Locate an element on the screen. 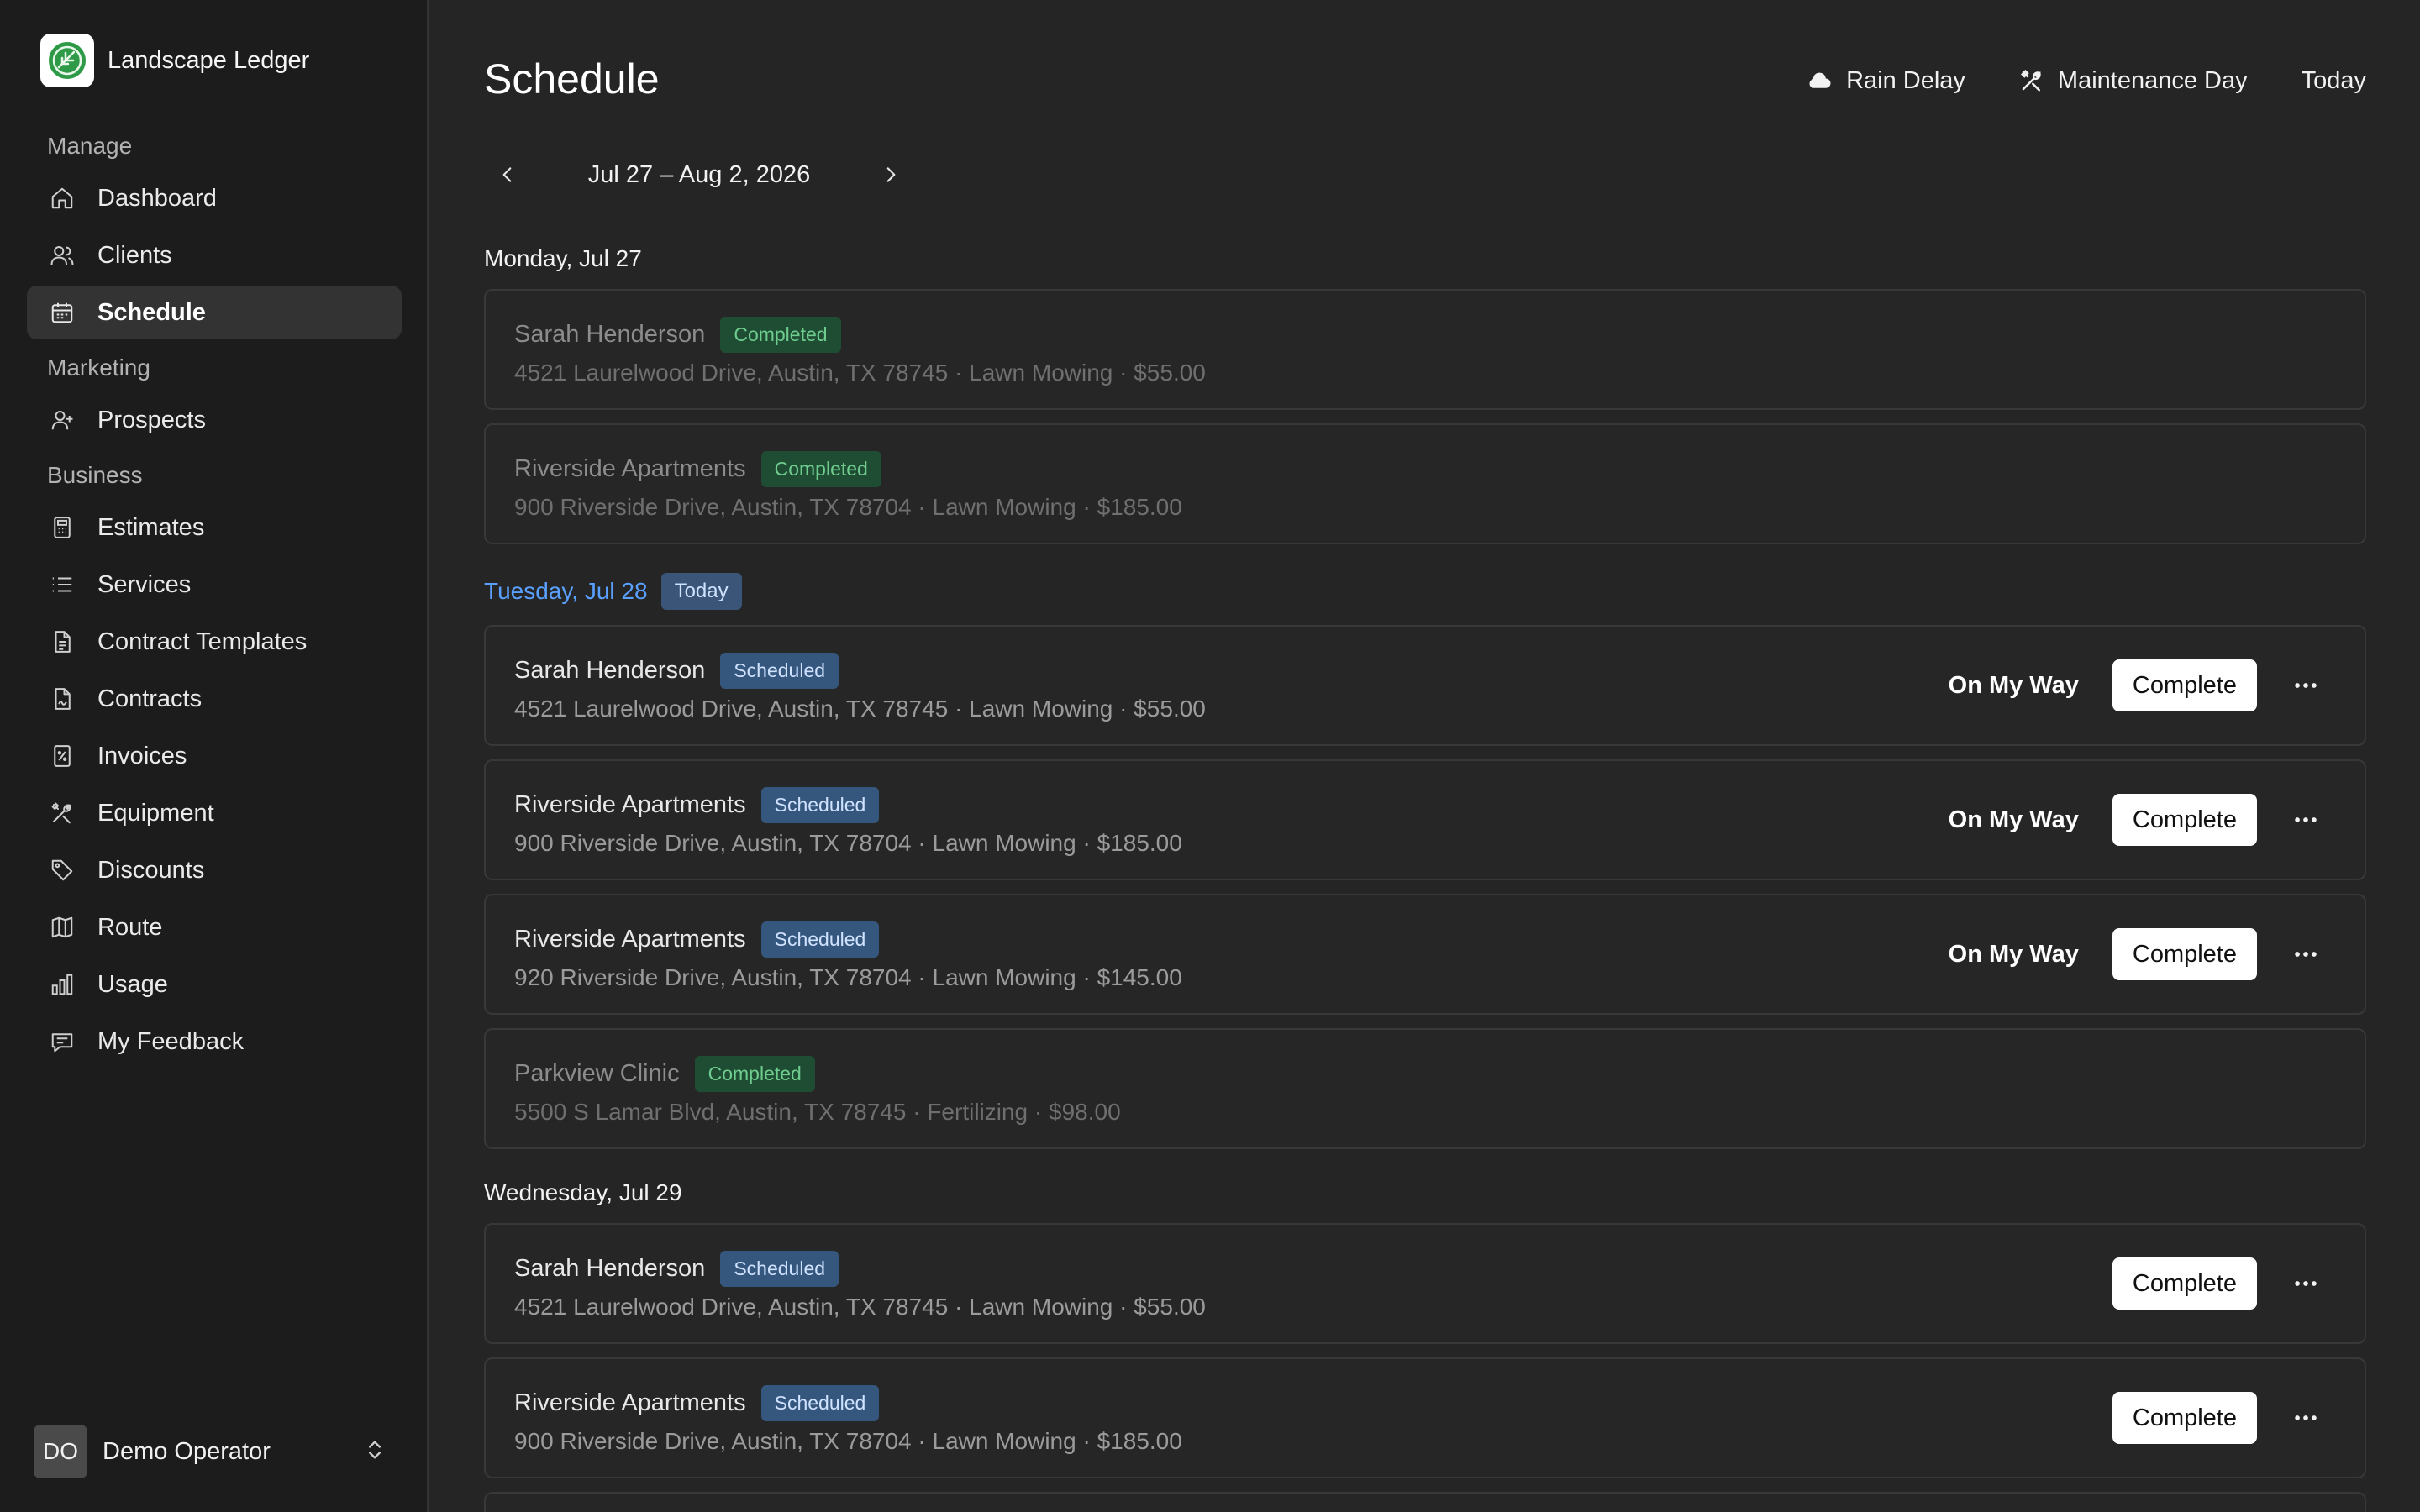  maintenance-day-label: Maintenance Day is located at coordinates (2152, 80).